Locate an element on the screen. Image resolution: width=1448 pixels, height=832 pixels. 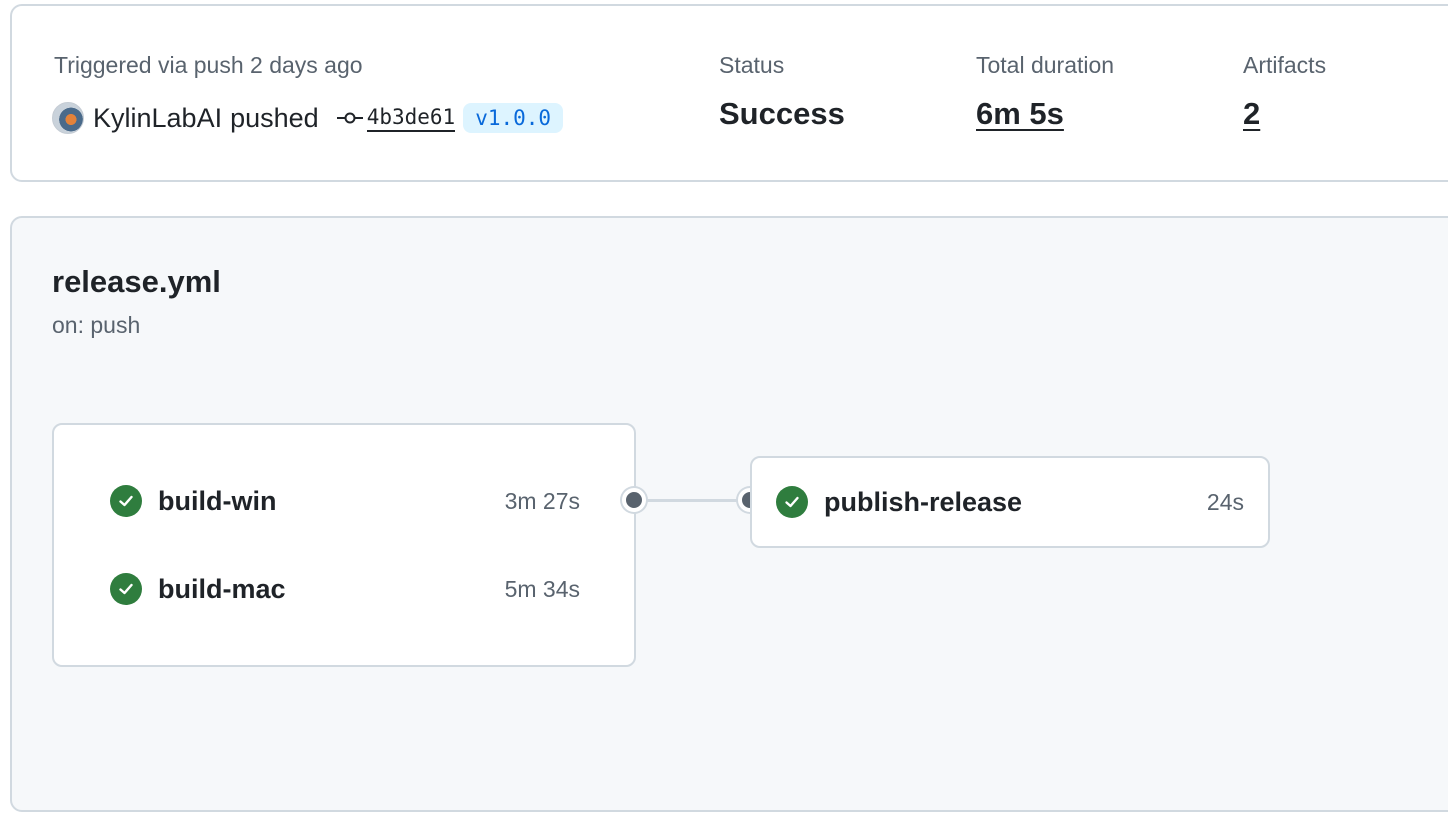
action-text: pushed is located at coordinates (274, 117).